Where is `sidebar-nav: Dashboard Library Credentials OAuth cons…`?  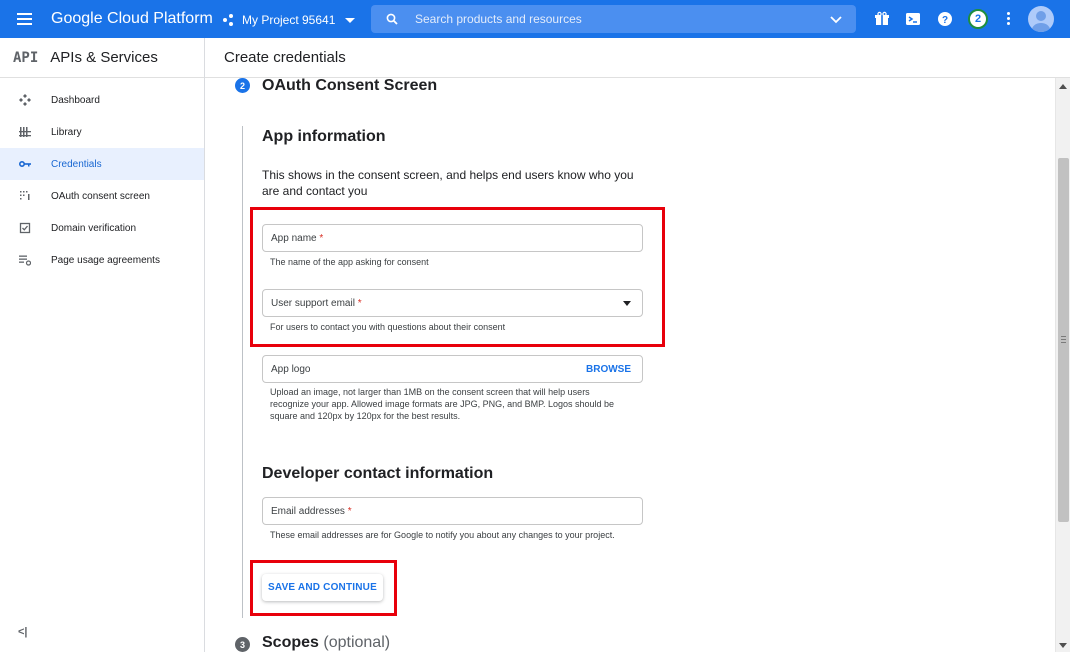 sidebar-nav: Dashboard Library Credentials OAuth cons… is located at coordinates (102, 177).